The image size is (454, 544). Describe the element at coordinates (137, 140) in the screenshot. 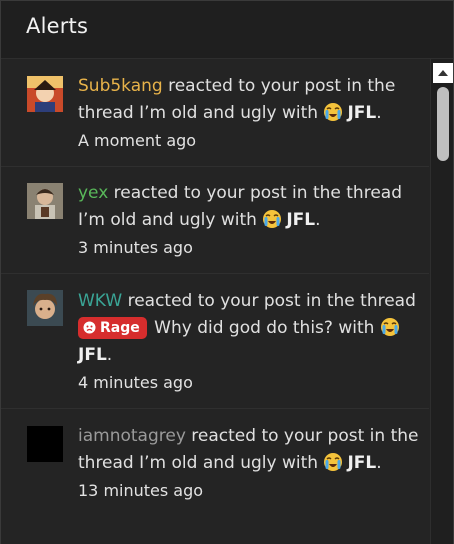

I see `timestamp: A moment ago` at that location.